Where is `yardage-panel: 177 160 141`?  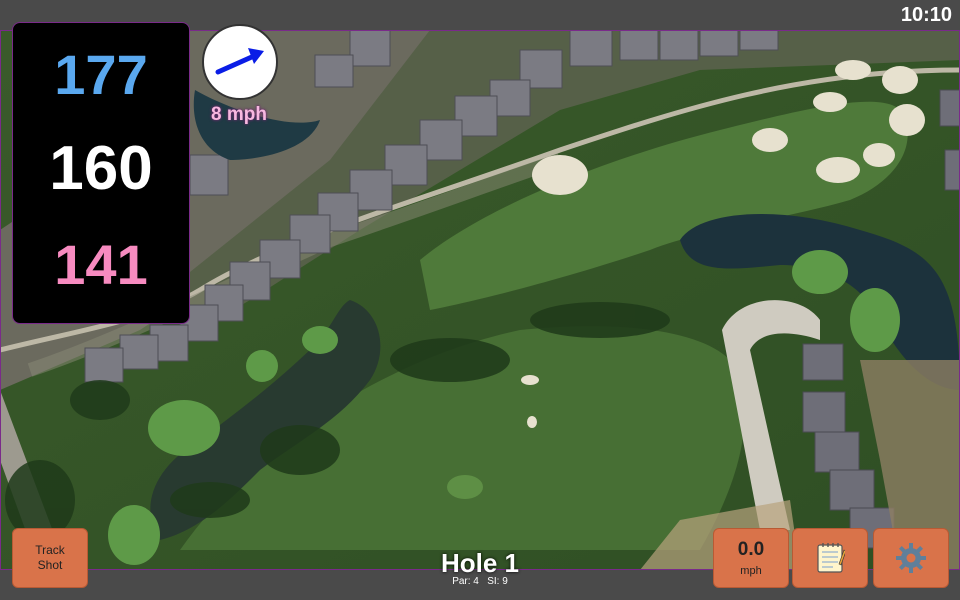
yardage-panel: 177 160 141 is located at coordinates (101, 173).